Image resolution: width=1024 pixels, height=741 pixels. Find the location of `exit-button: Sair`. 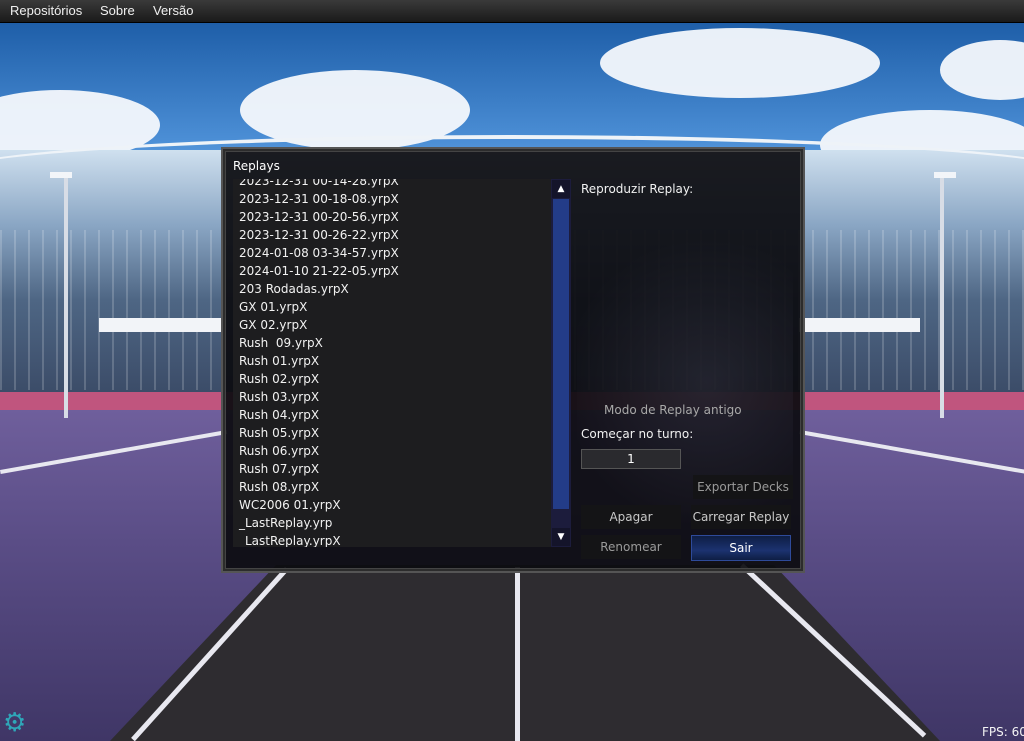

exit-button: Sair is located at coordinates (741, 548).